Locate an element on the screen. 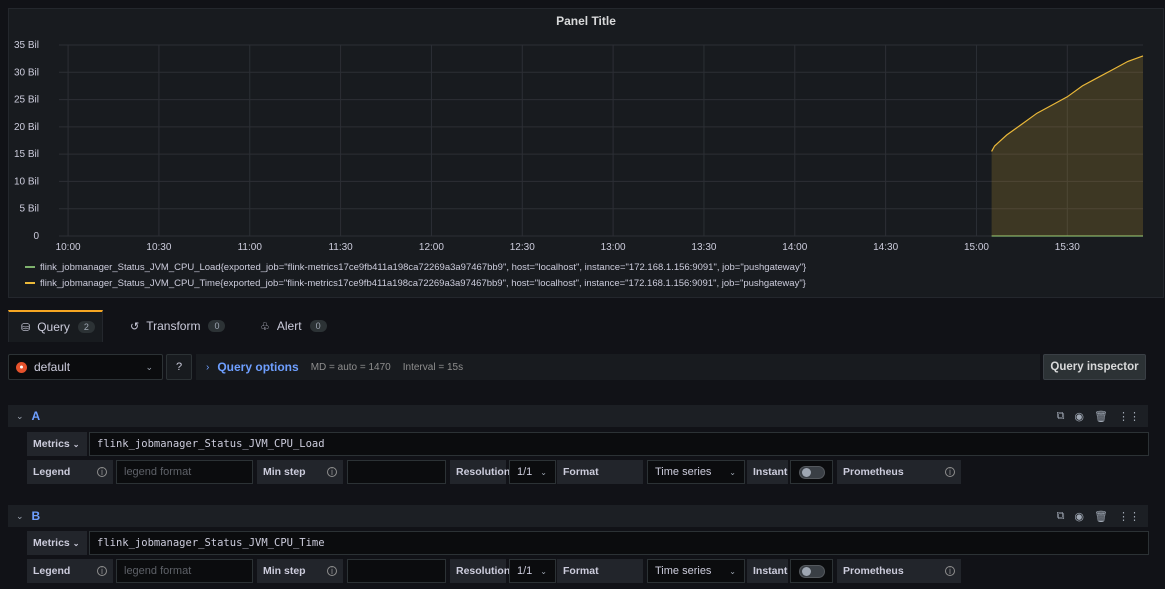  resolution-value: 1/1 is located at coordinates (525, 571).